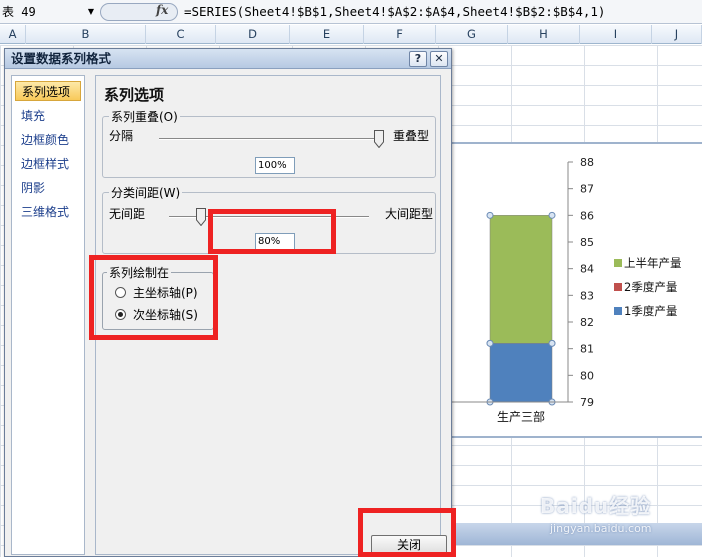 The image size is (702, 557). I want to click on highlight-close-button, so click(407, 532).